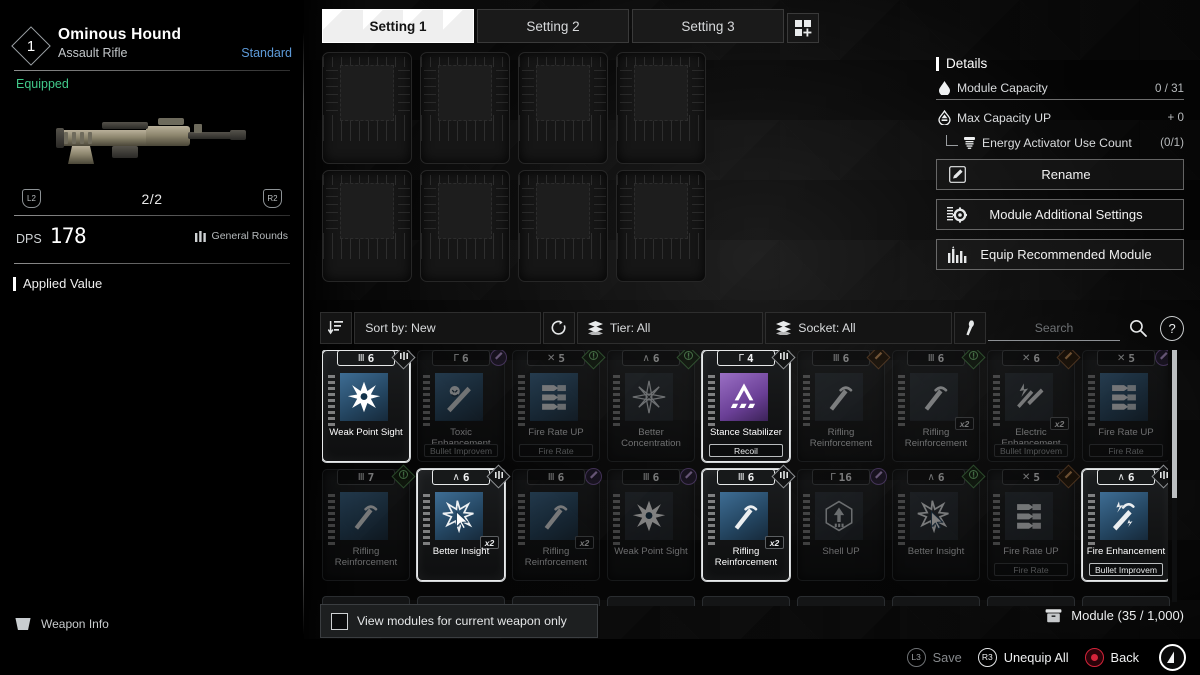  What do you see at coordinates (1060, 214) in the screenshot?
I see `module-additional-settings-button: Module Additional Settings` at bounding box center [1060, 214].